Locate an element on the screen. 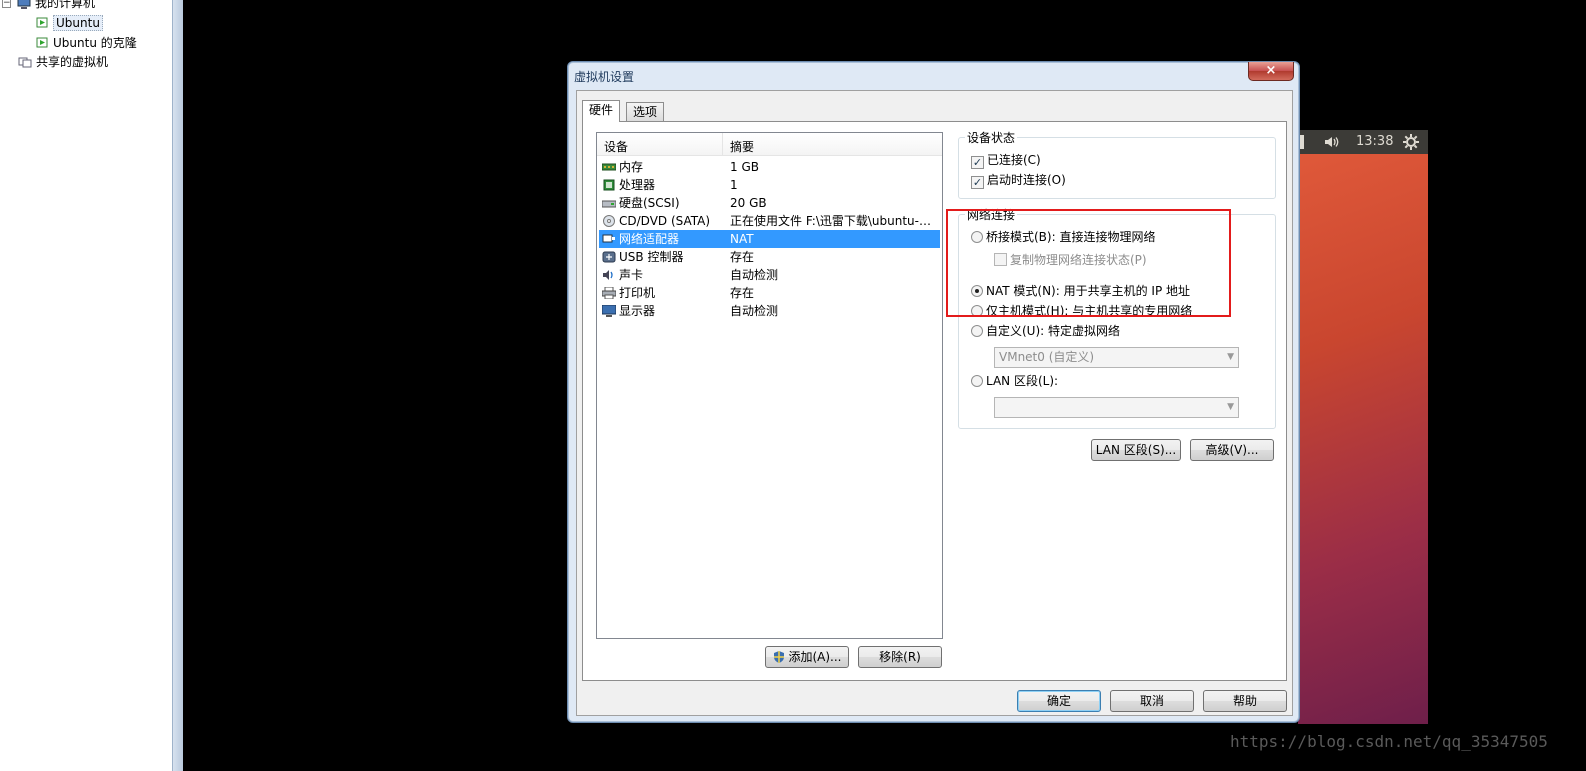 The image size is (1586, 771). vm-top-bar: 13:38 is located at coordinates (1363, 142).